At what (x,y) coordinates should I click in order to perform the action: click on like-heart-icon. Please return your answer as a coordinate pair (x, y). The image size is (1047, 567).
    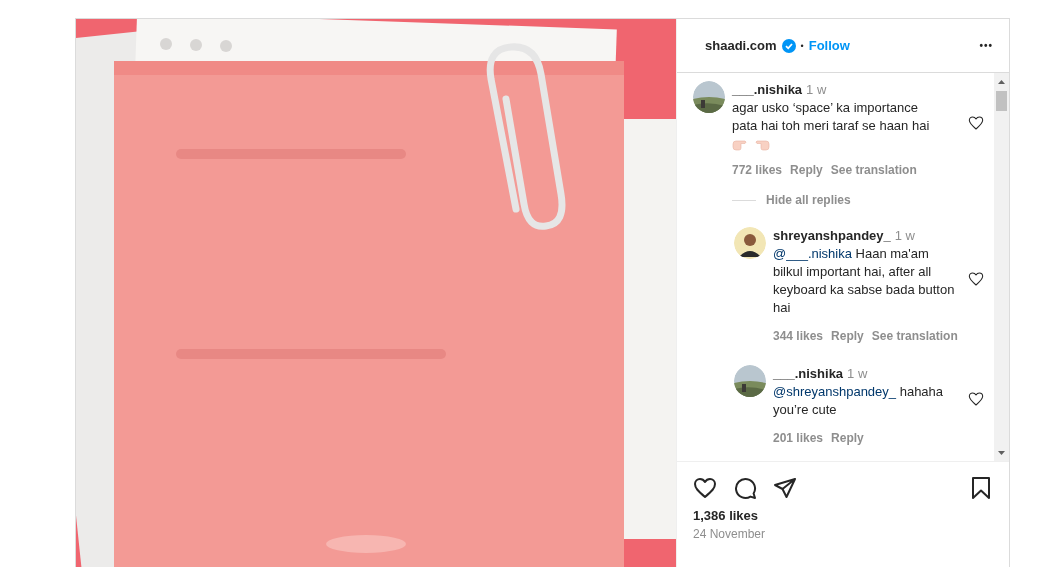
    Looking at the image, I should click on (705, 488).